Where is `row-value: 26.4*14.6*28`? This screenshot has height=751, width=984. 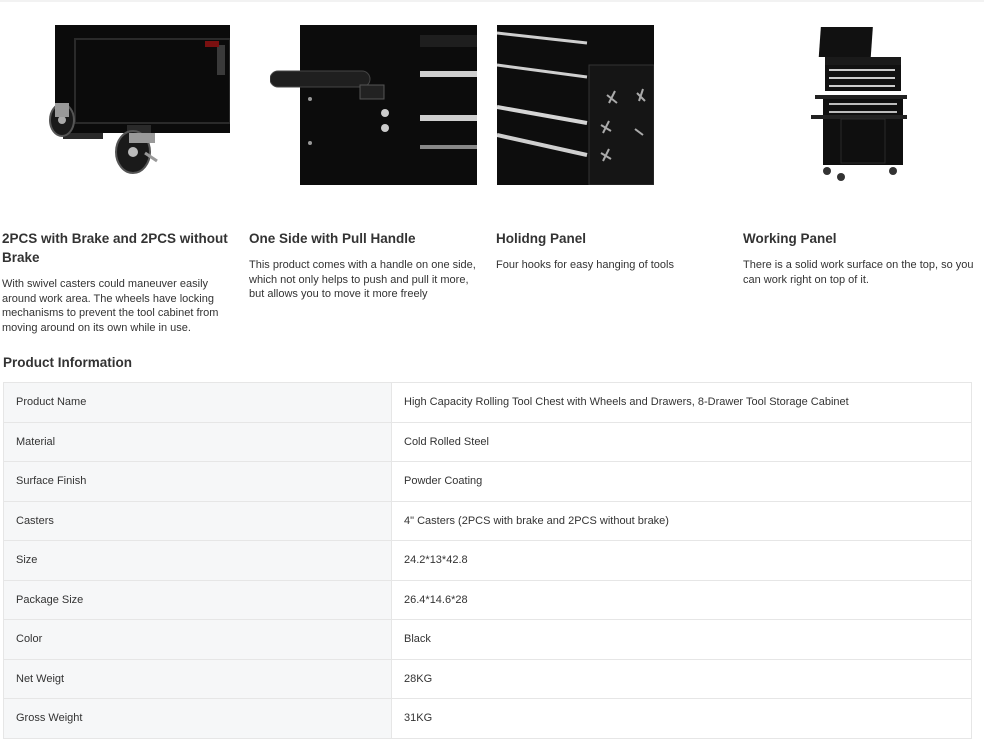 row-value: 26.4*14.6*28 is located at coordinates (681, 599).